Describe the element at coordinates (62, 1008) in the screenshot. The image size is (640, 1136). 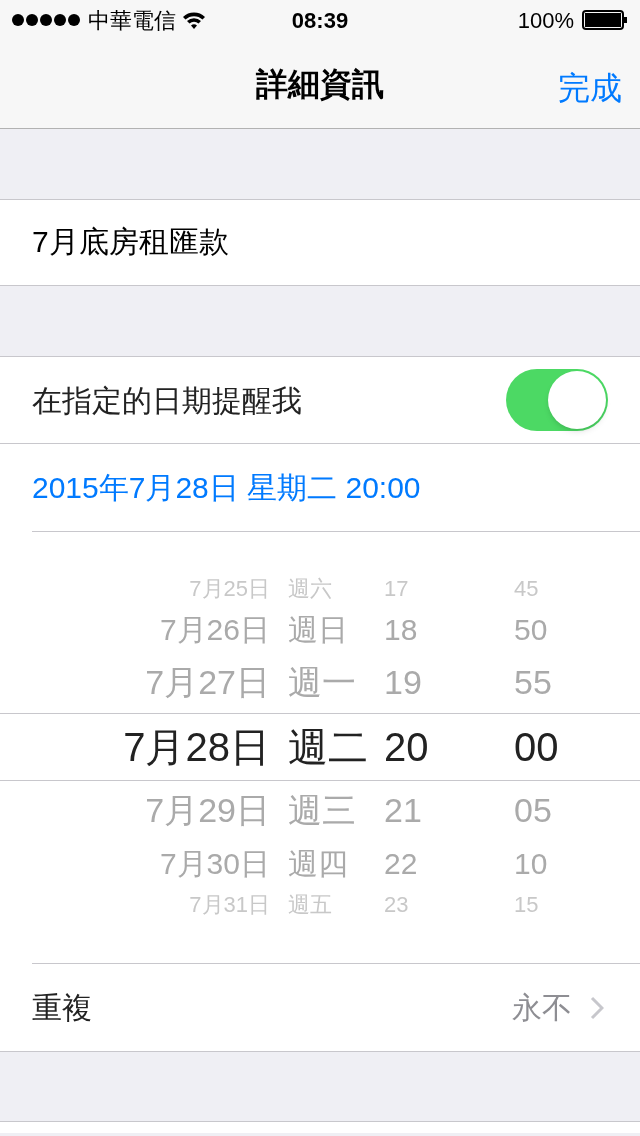
I see `repeat-label: 重複` at that location.